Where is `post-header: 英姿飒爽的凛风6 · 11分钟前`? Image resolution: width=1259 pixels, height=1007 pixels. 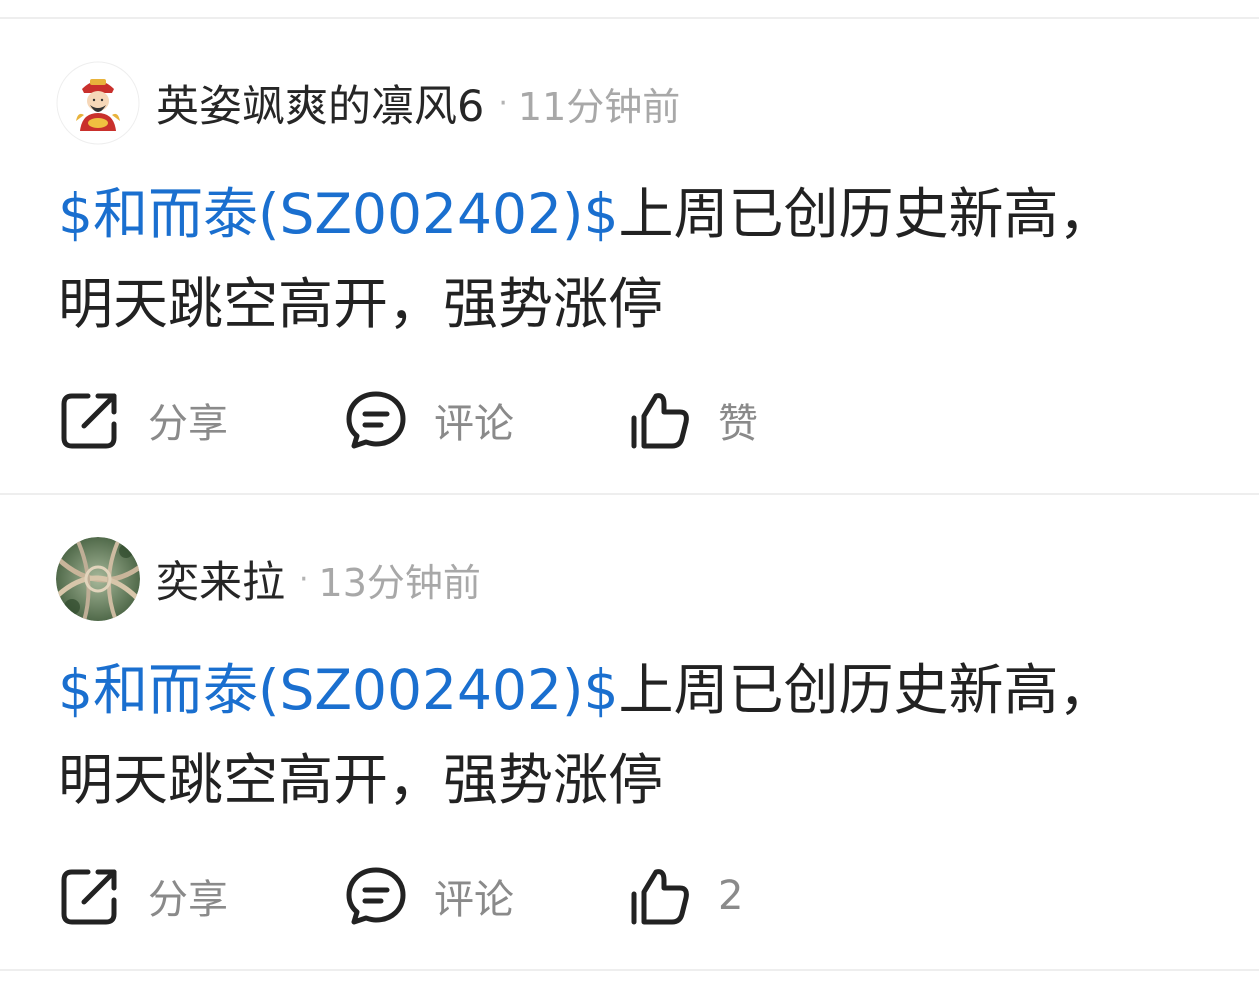 post-header: 英姿飒爽的凛风6 · 11分钟前 is located at coordinates (368, 103).